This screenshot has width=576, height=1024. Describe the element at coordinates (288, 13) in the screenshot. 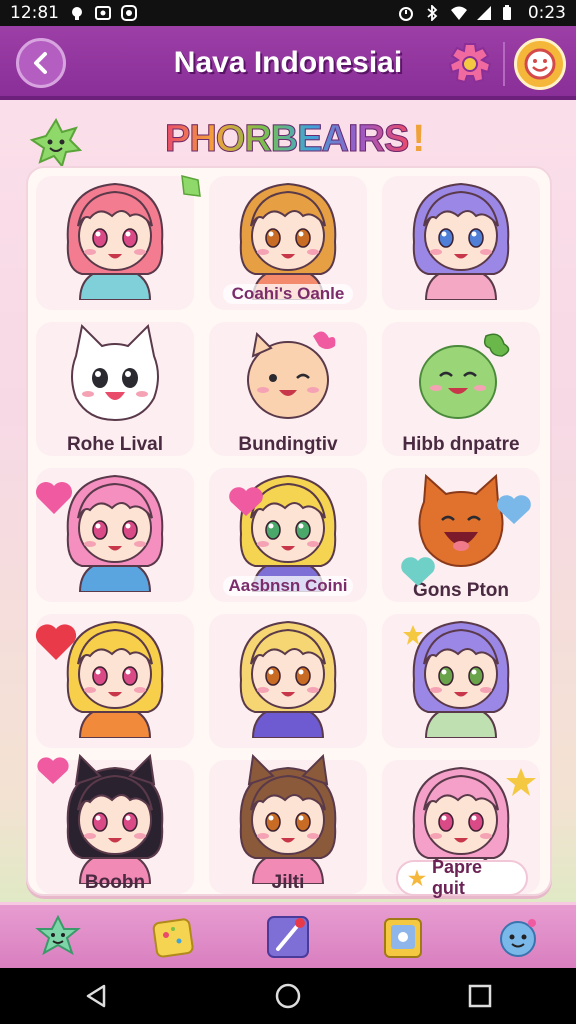

I see `status-bar: 12:81 0:23` at that location.